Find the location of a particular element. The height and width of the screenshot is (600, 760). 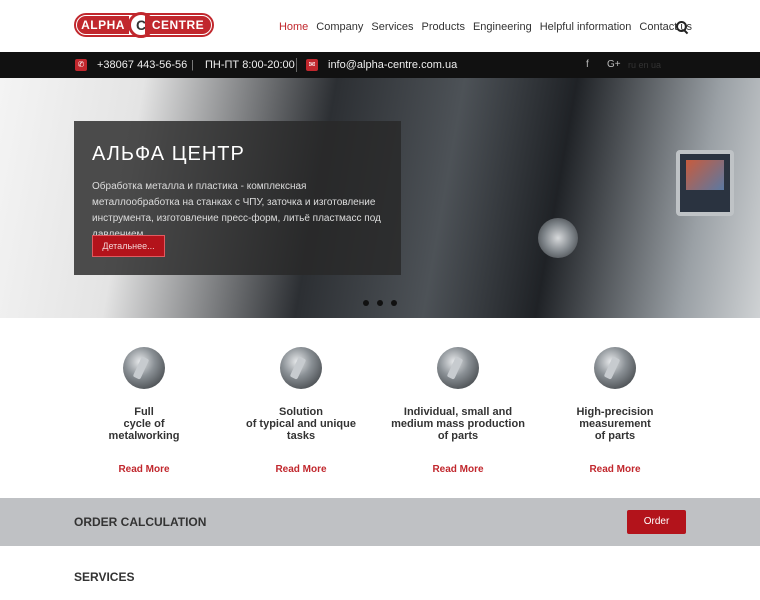

language-switcher: ru en ua is located at coordinates (644, 65).